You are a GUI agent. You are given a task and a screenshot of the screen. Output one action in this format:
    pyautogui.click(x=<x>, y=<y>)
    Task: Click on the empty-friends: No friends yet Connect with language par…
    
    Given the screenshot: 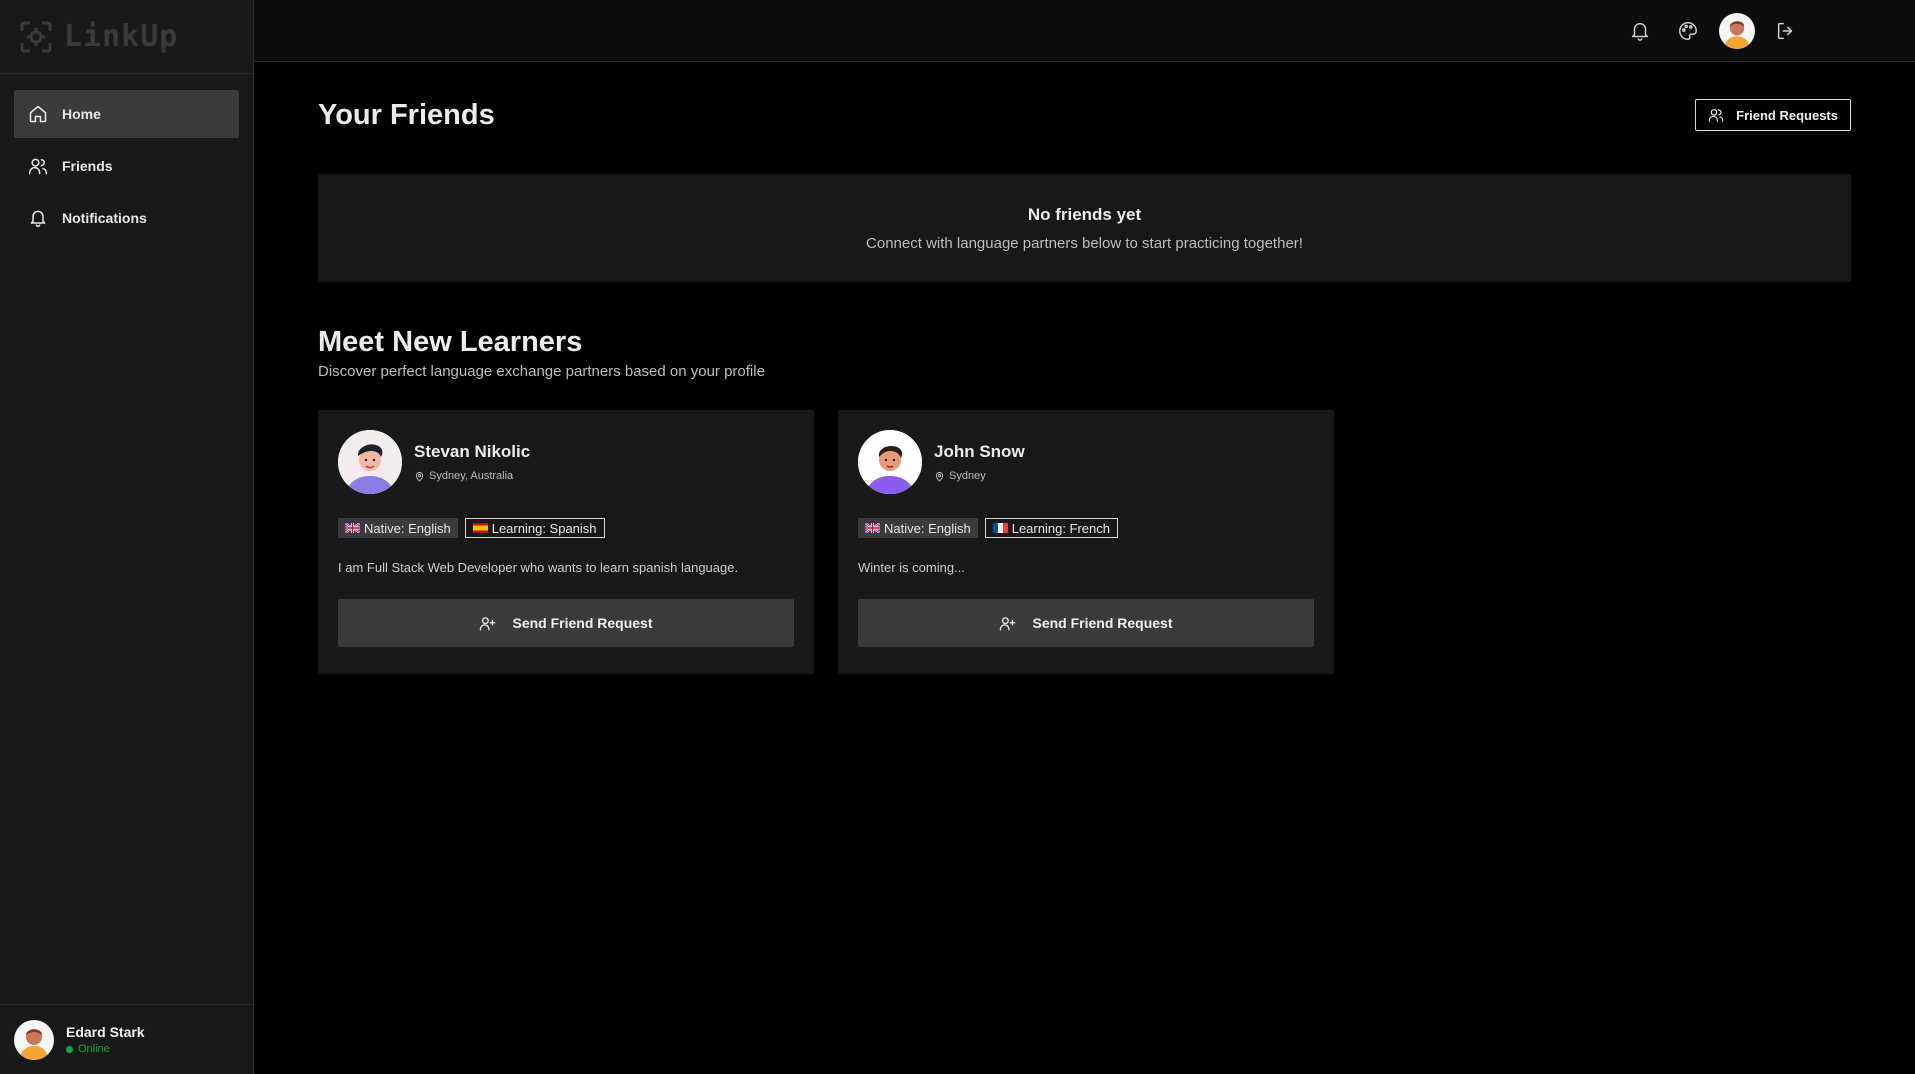 What is the action you would take?
    pyautogui.click(x=1084, y=228)
    